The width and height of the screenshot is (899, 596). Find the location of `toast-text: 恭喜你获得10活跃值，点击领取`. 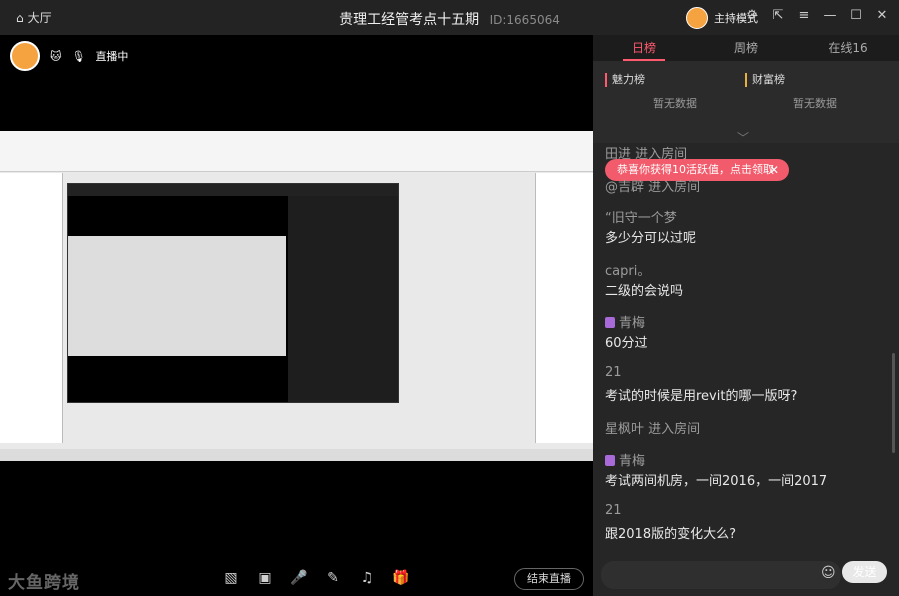

toast-text: 恭喜你获得10活跃值，点击领取 is located at coordinates (695, 169).